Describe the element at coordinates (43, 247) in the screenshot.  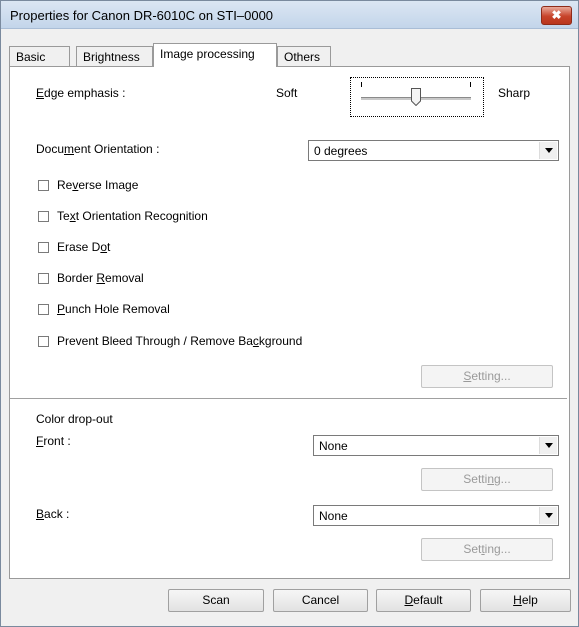
I see `erase-dot-checkbox` at that location.